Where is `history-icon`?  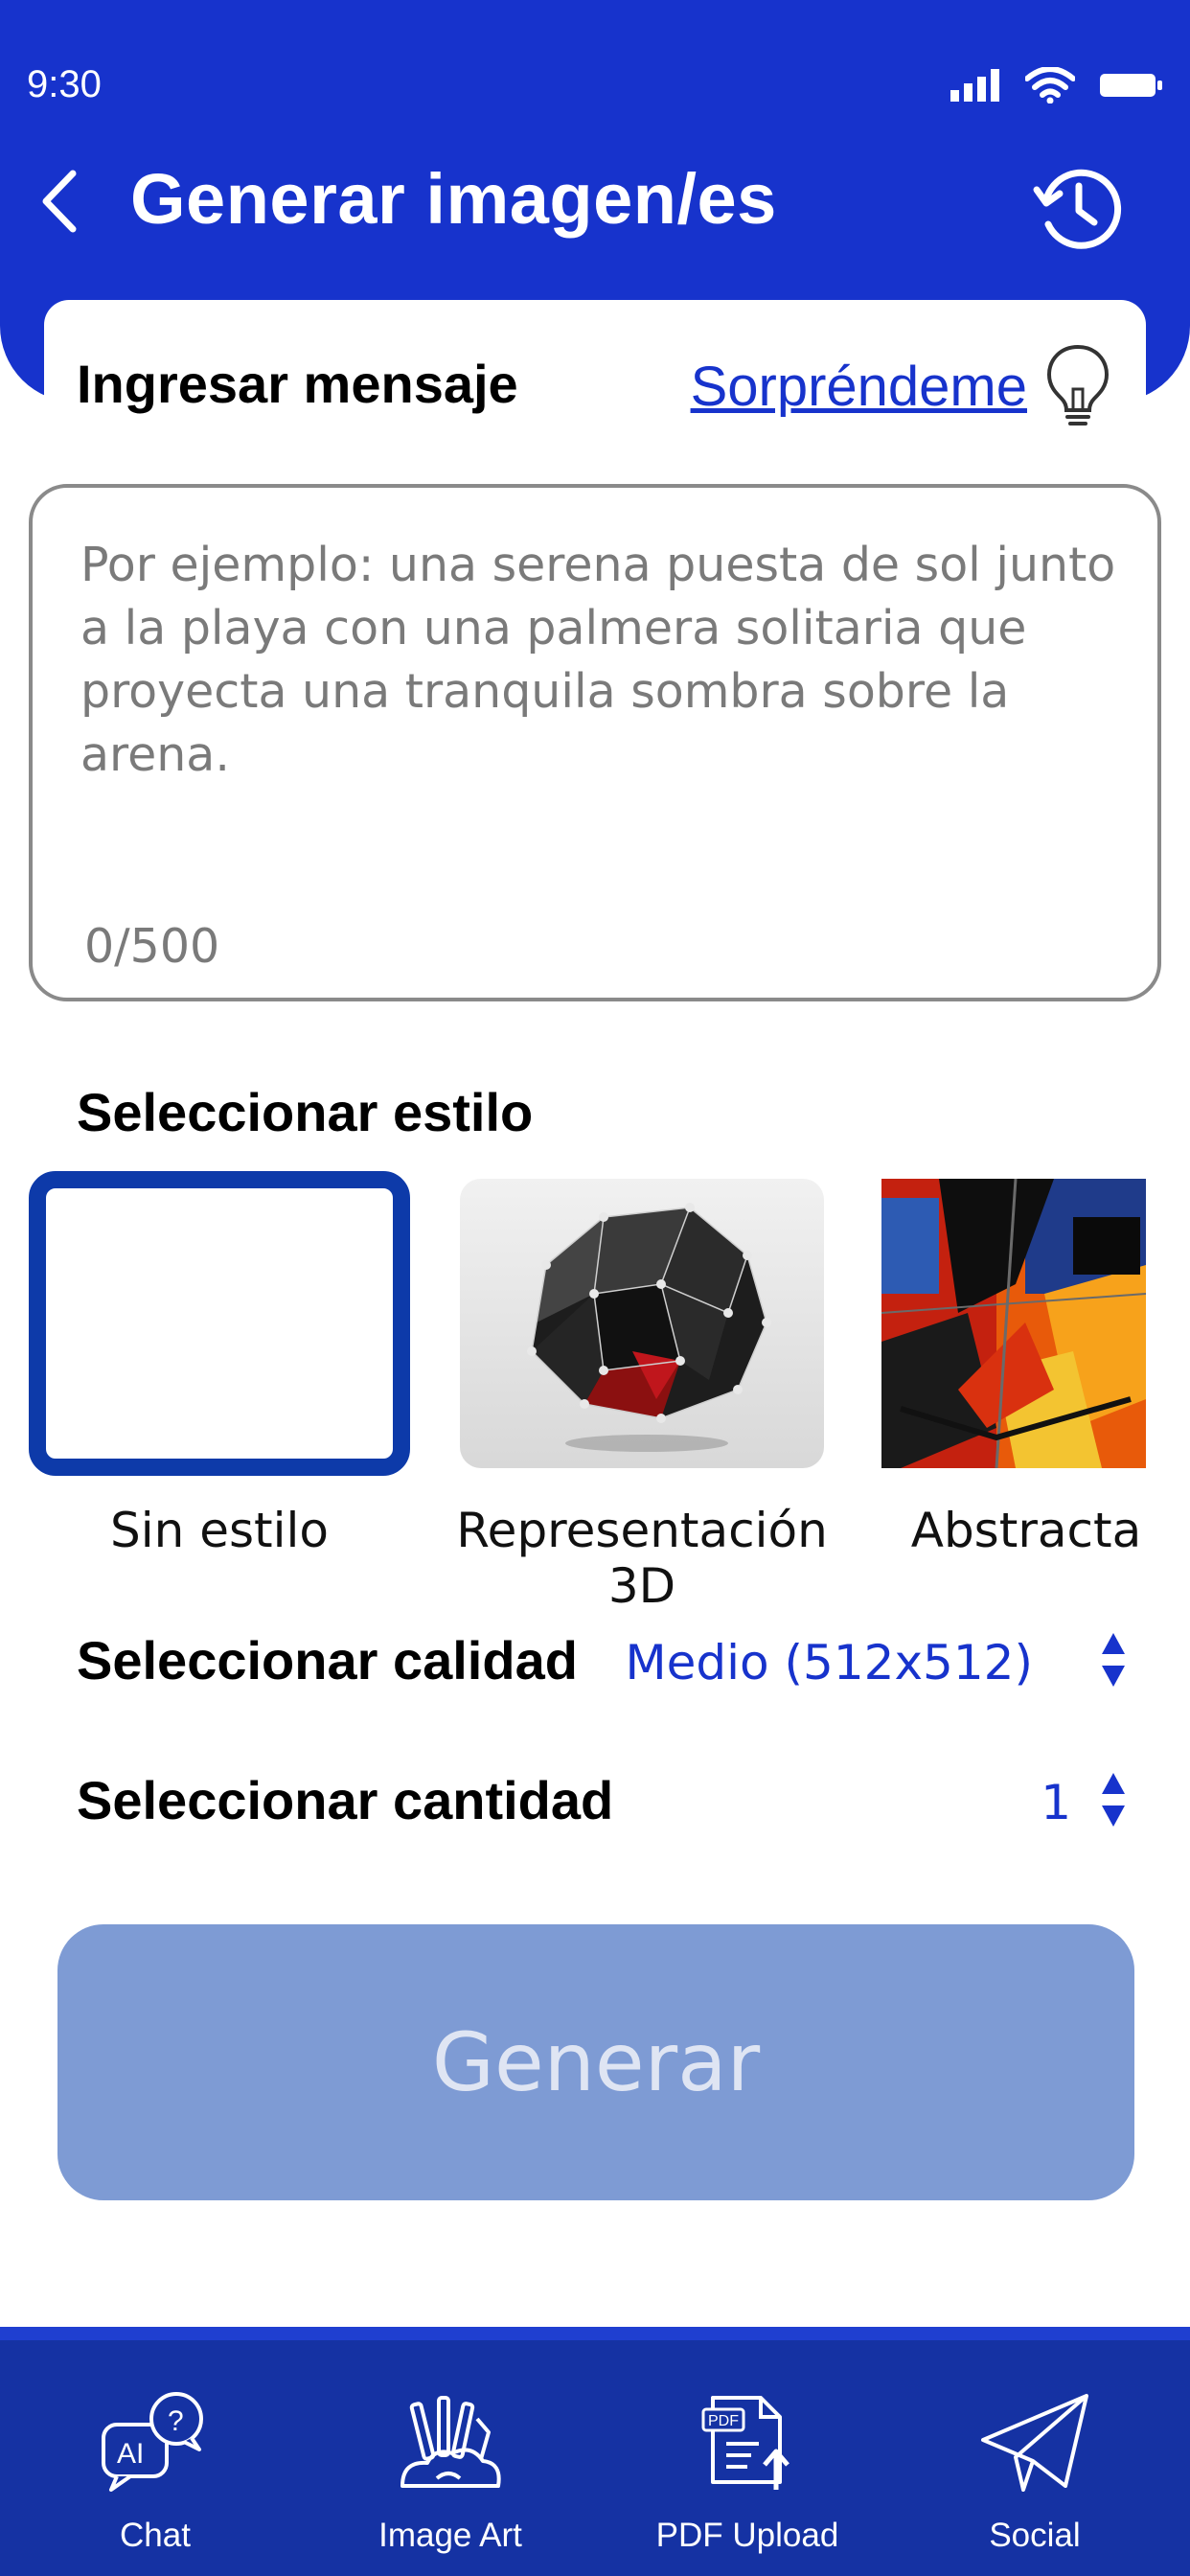 history-icon is located at coordinates (1077, 209).